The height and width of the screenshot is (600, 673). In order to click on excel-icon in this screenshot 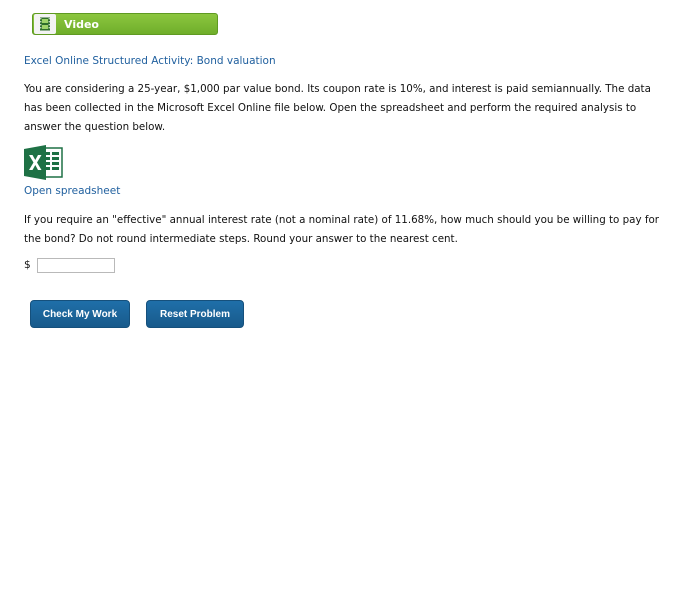, I will do `click(44, 162)`.